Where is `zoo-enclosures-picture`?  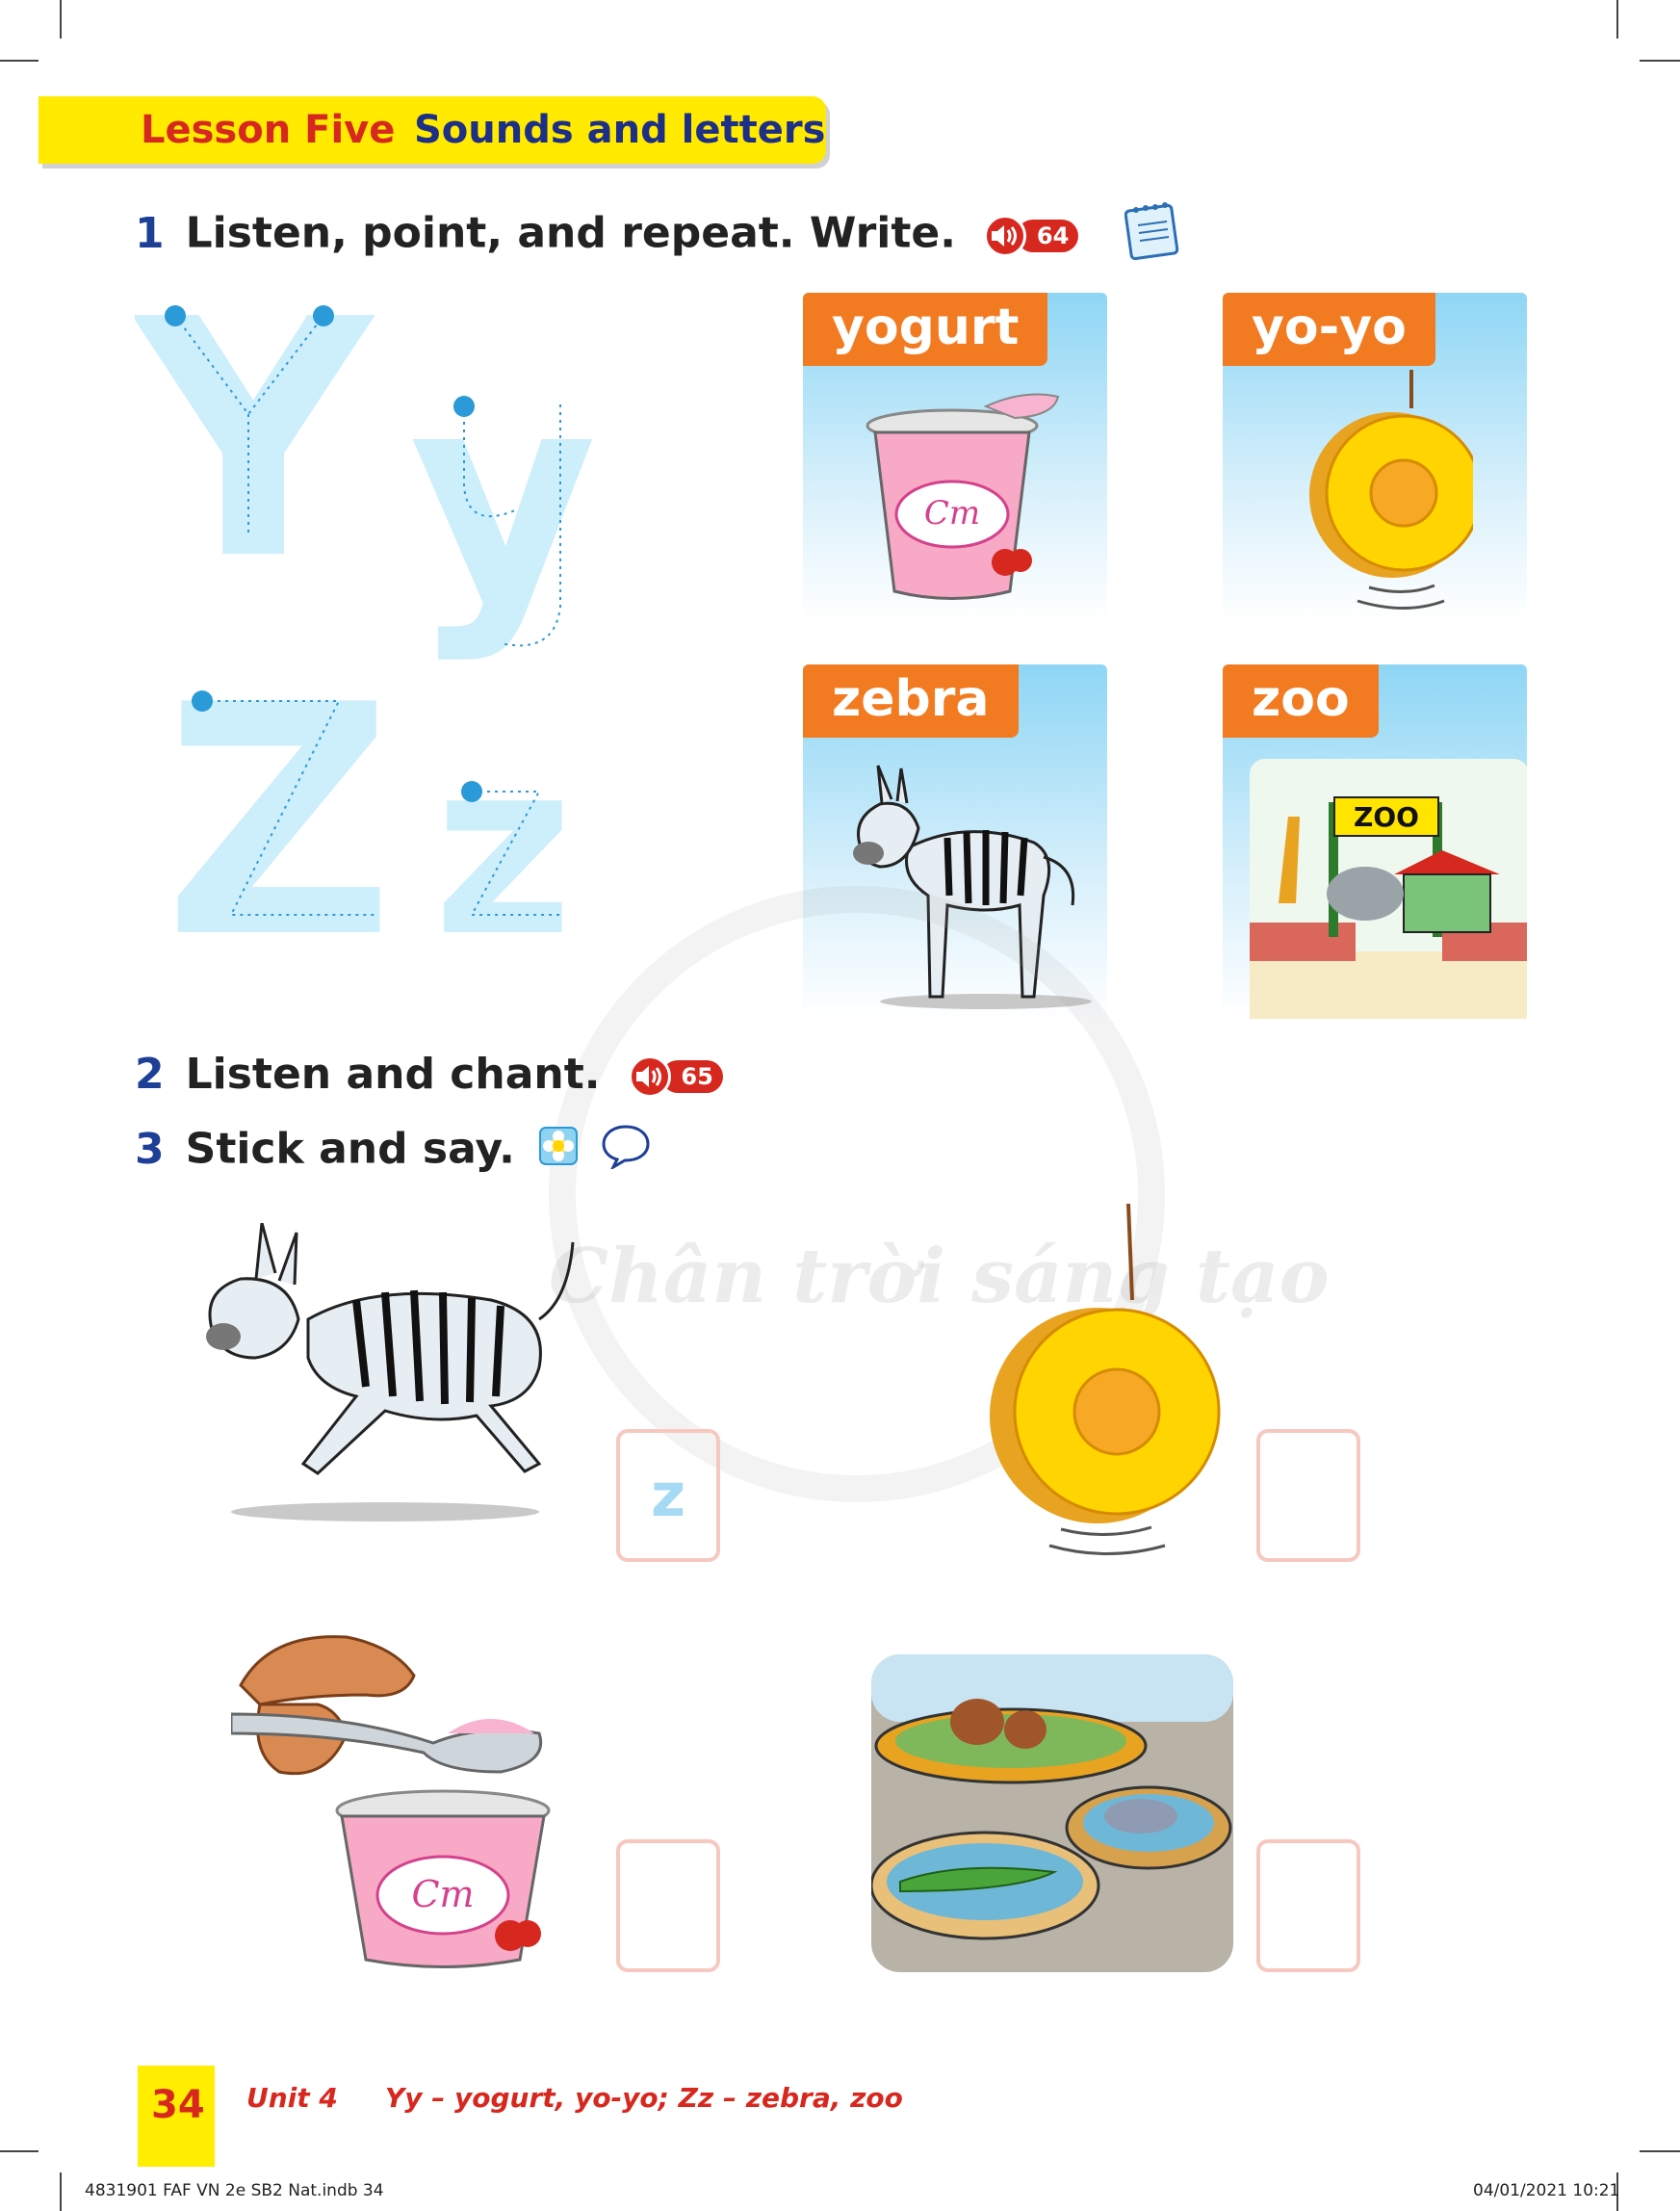
zoo-enclosures-picture is located at coordinates (1052, 1813).